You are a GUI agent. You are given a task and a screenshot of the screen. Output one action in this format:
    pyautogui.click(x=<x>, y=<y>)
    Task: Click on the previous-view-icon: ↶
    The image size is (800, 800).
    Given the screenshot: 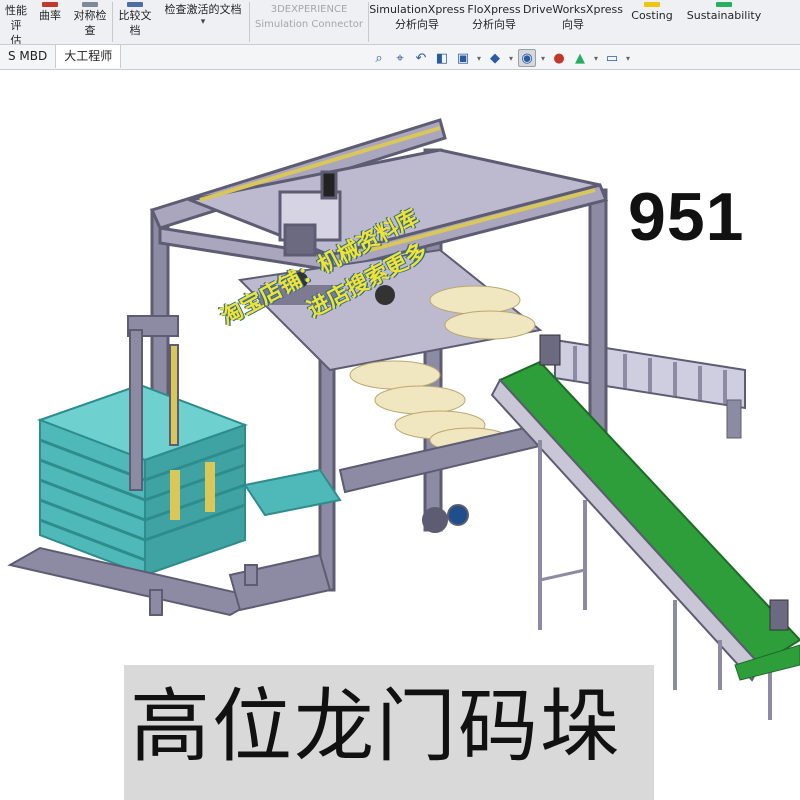 What is the action you would take?
    pyautogui.click(x=421, y=58)
    